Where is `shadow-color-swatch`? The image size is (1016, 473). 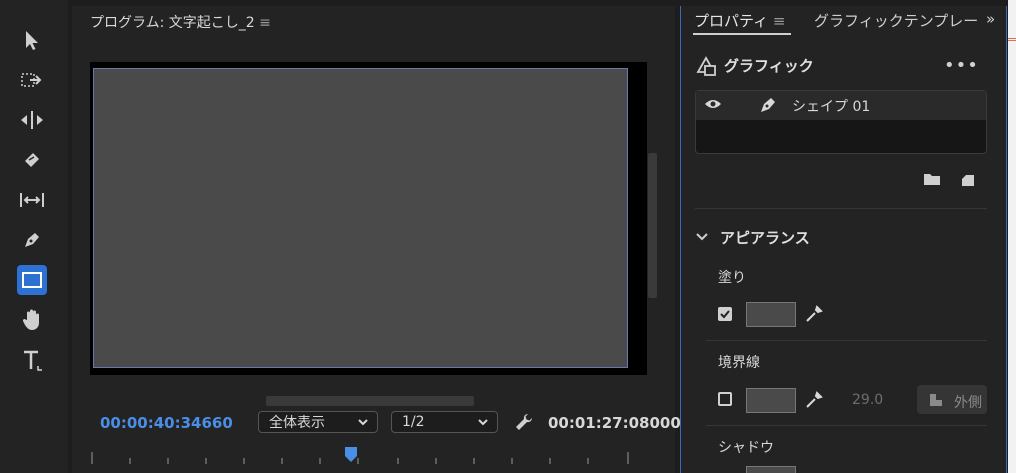
shadow-color-swatch is located at coordinates (771, 469).